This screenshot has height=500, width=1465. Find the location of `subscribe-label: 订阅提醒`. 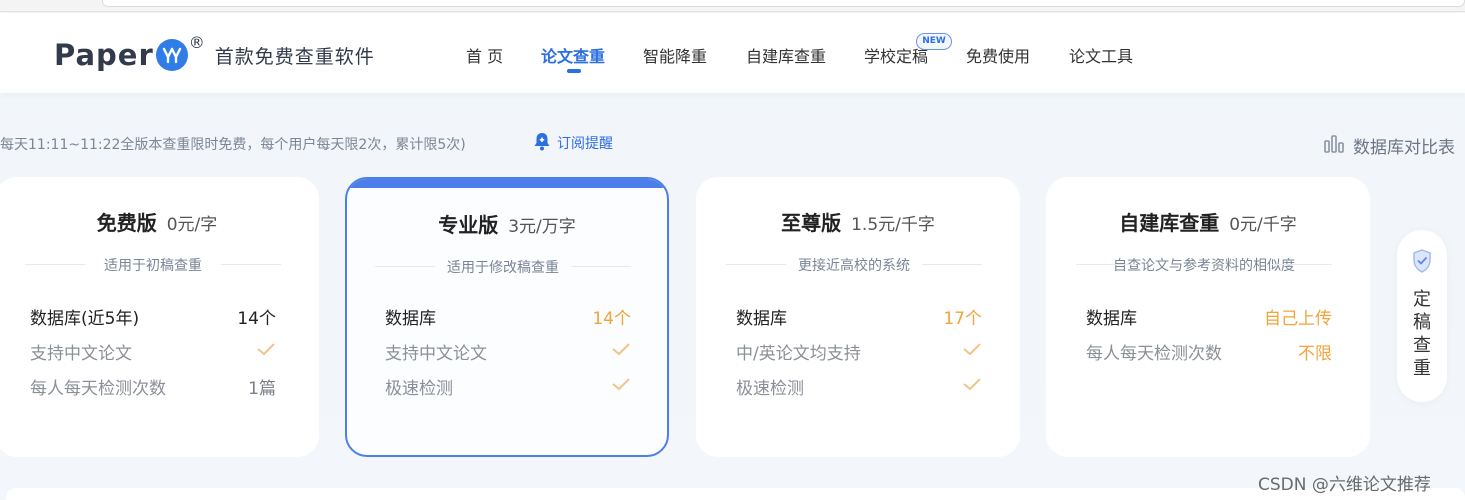

subscribe-label: 订阅提醒 is located at coordinates (585, 144).